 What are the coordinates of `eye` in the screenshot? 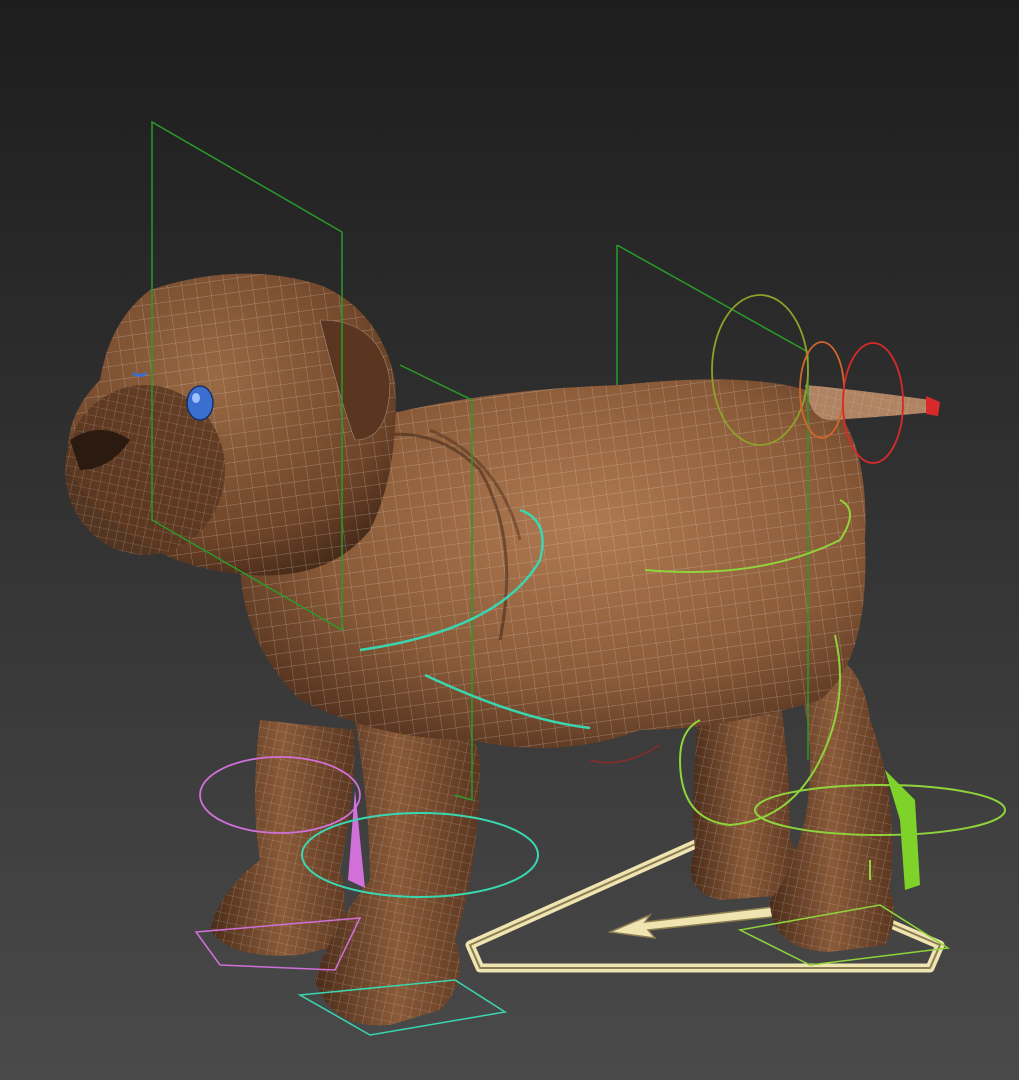 It's located at (200, 403).